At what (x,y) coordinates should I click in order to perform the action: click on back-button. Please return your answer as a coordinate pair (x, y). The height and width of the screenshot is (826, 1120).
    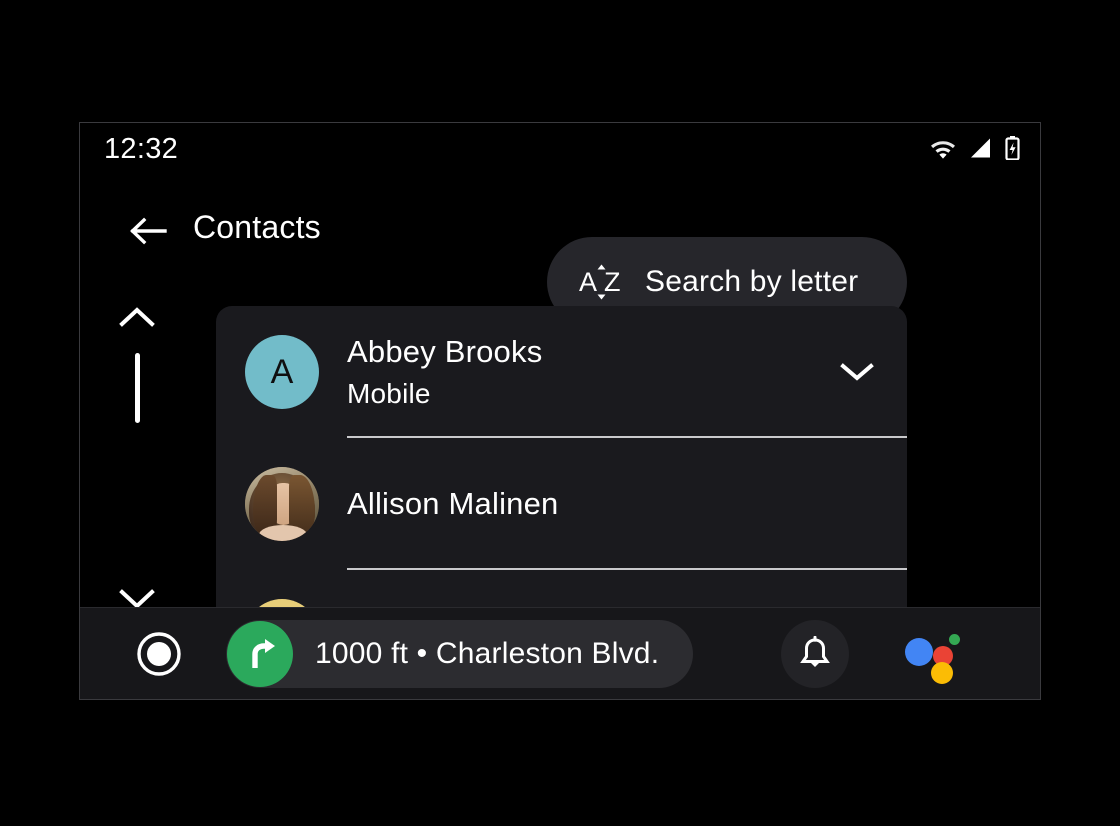
    Looking at the image, I should click on (148, 231).